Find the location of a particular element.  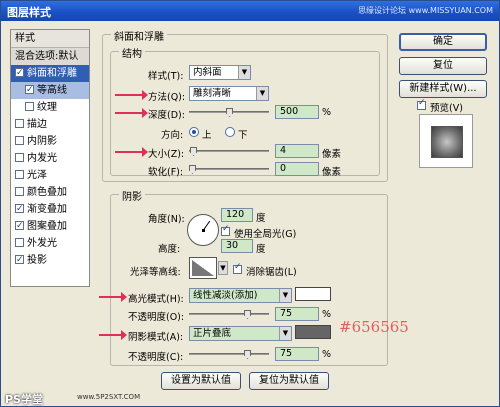

preview-label: 预览(V) is located at coordinates (446, 108).